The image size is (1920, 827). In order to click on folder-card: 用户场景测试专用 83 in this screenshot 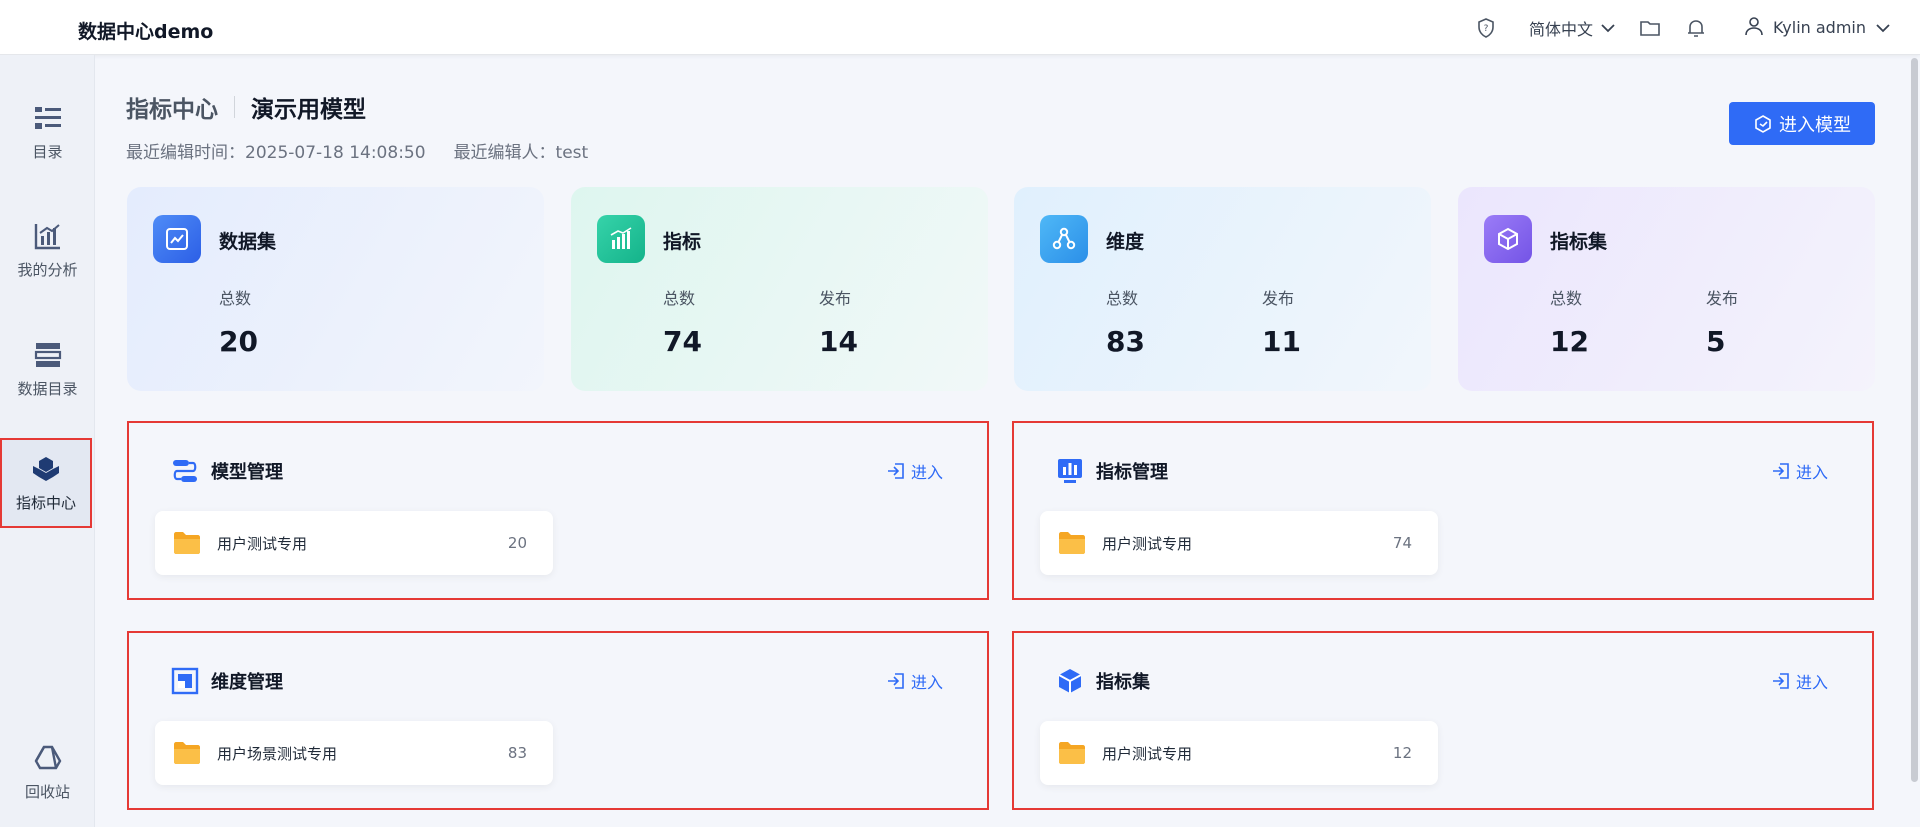, I will do `click(354, 753)`.